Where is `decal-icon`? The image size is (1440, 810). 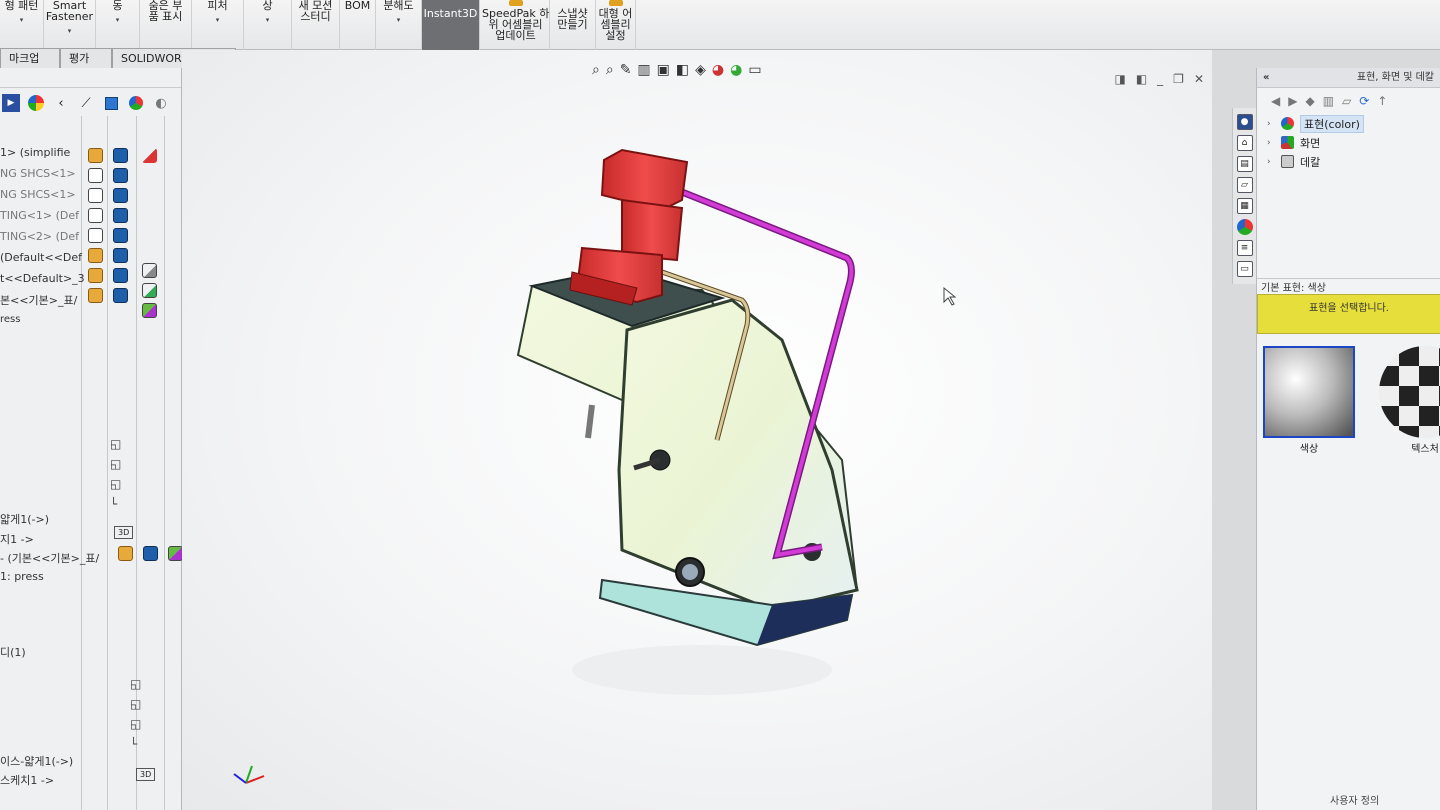 decal-icon is located at coordinates (1287, 161).